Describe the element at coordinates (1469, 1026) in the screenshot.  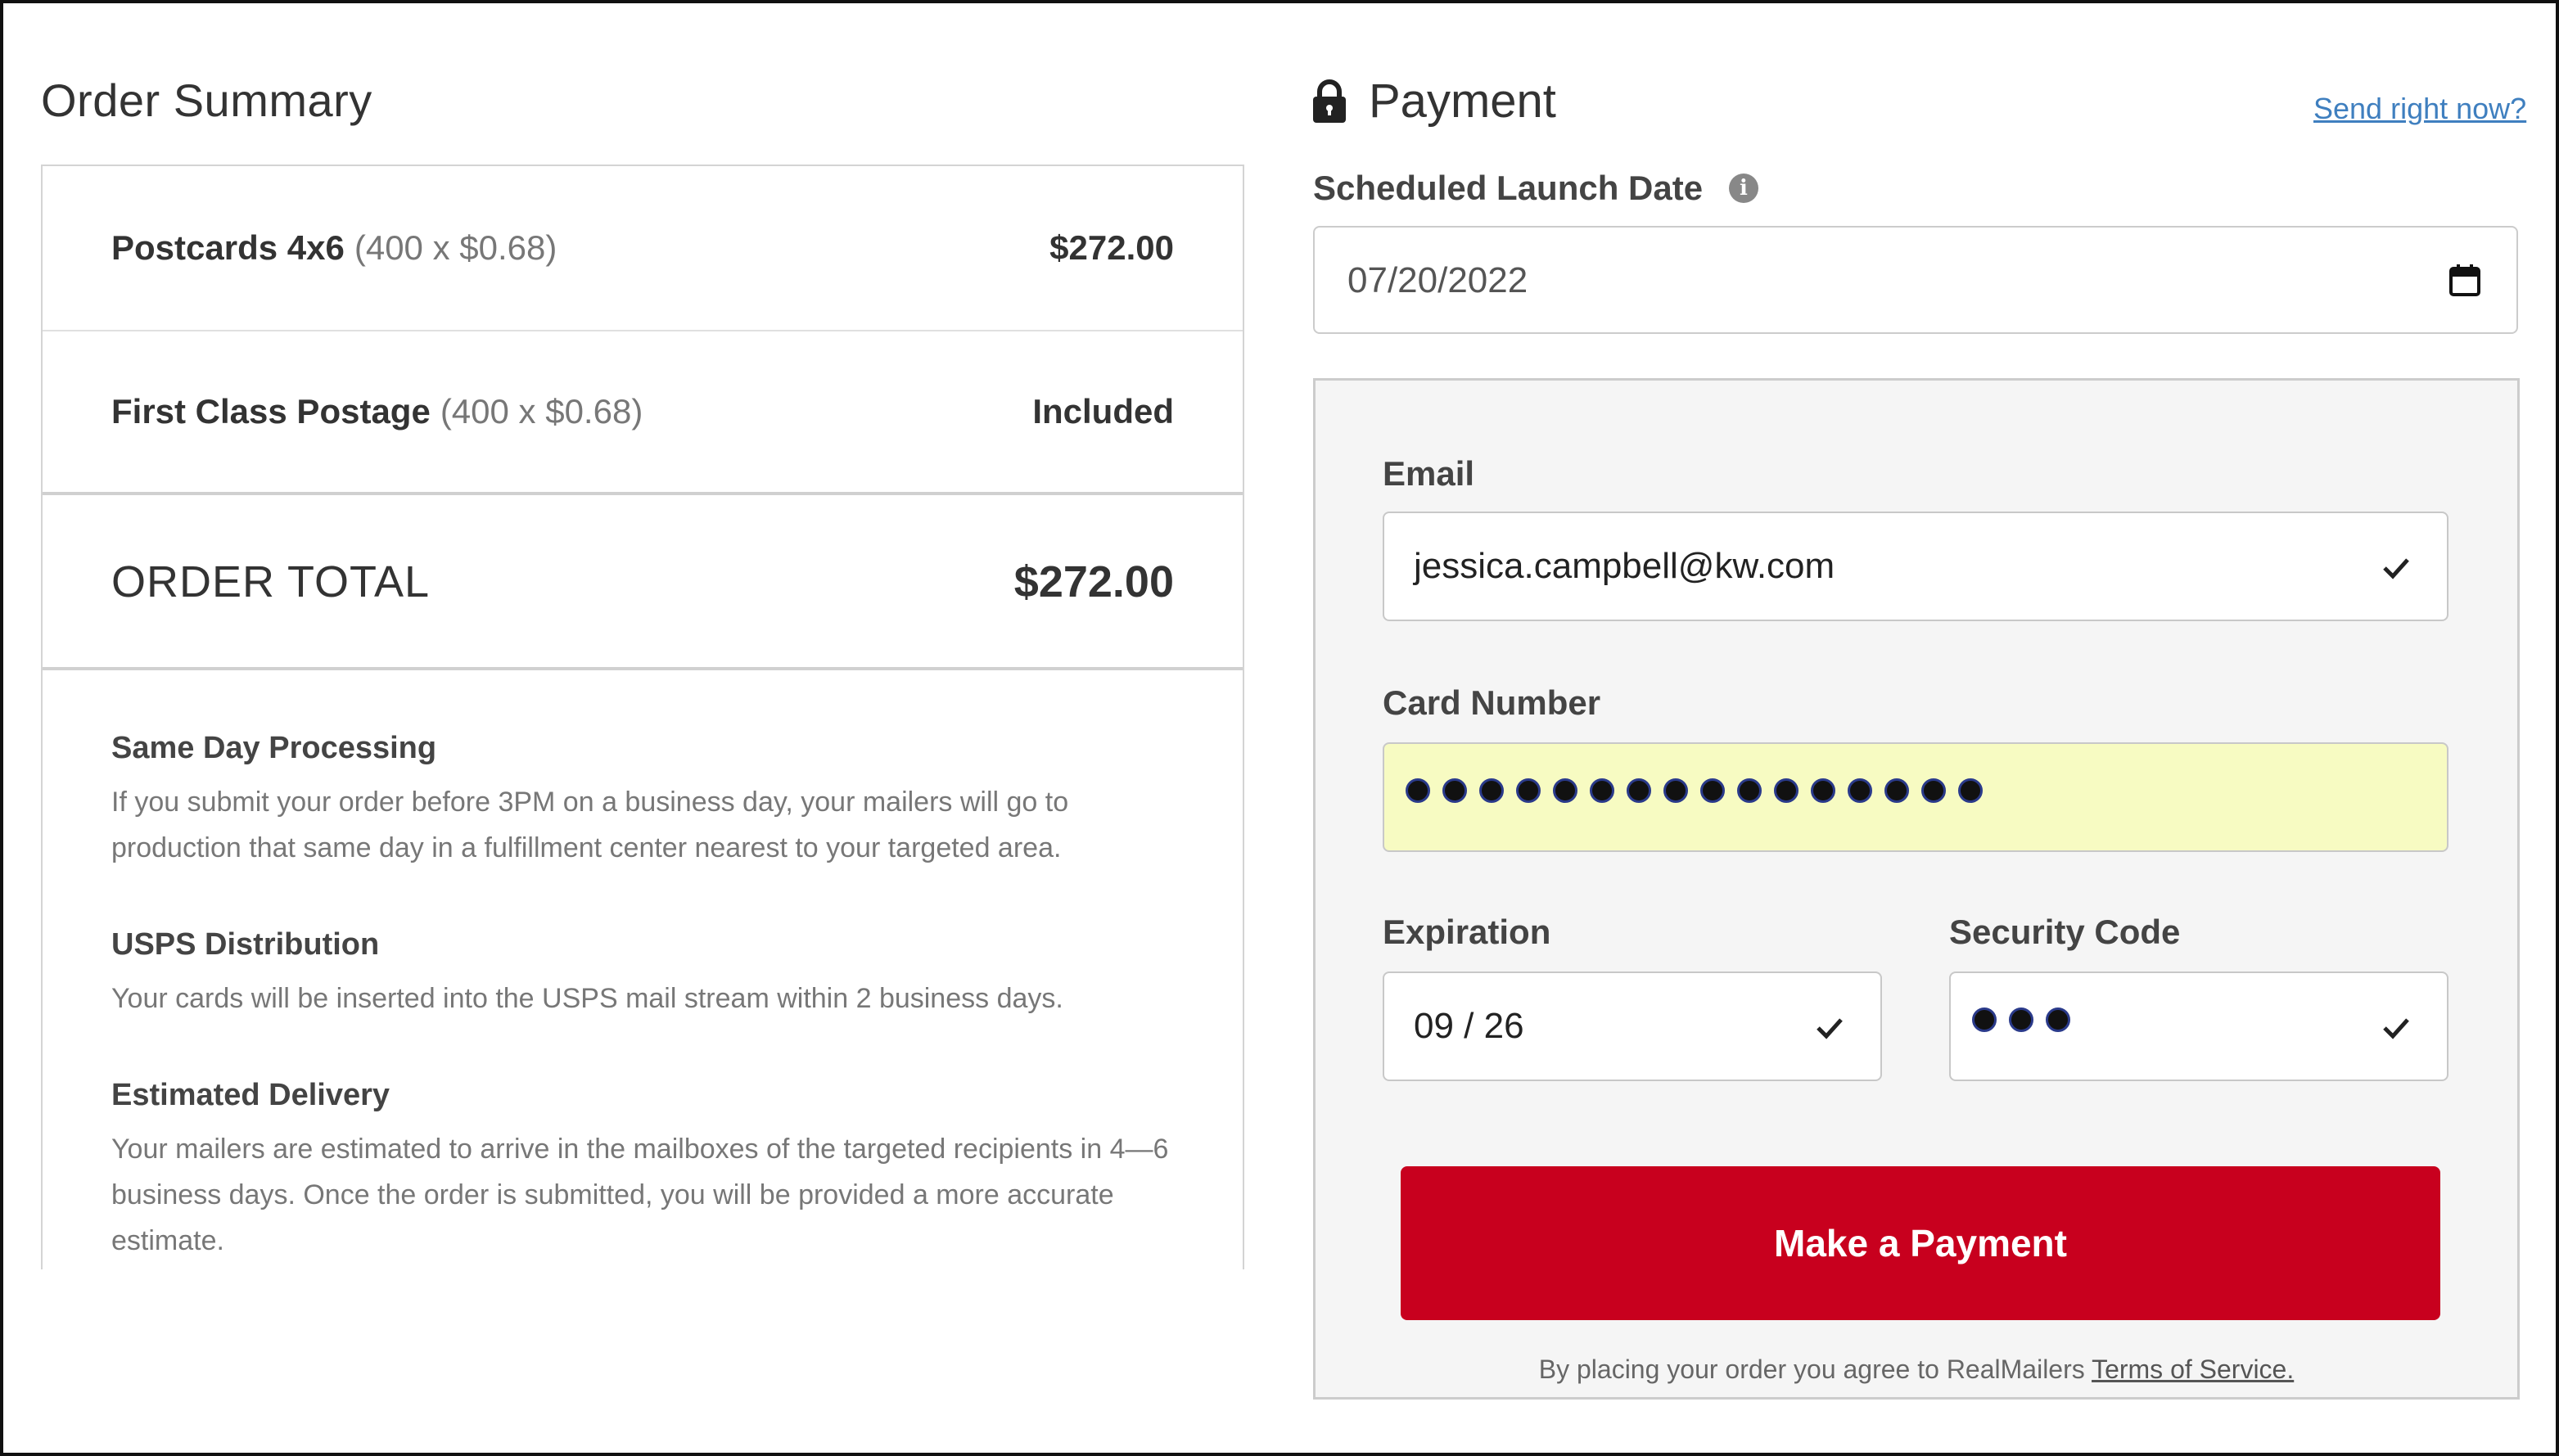
I see `expiration-value: 09 / 26` at that location.